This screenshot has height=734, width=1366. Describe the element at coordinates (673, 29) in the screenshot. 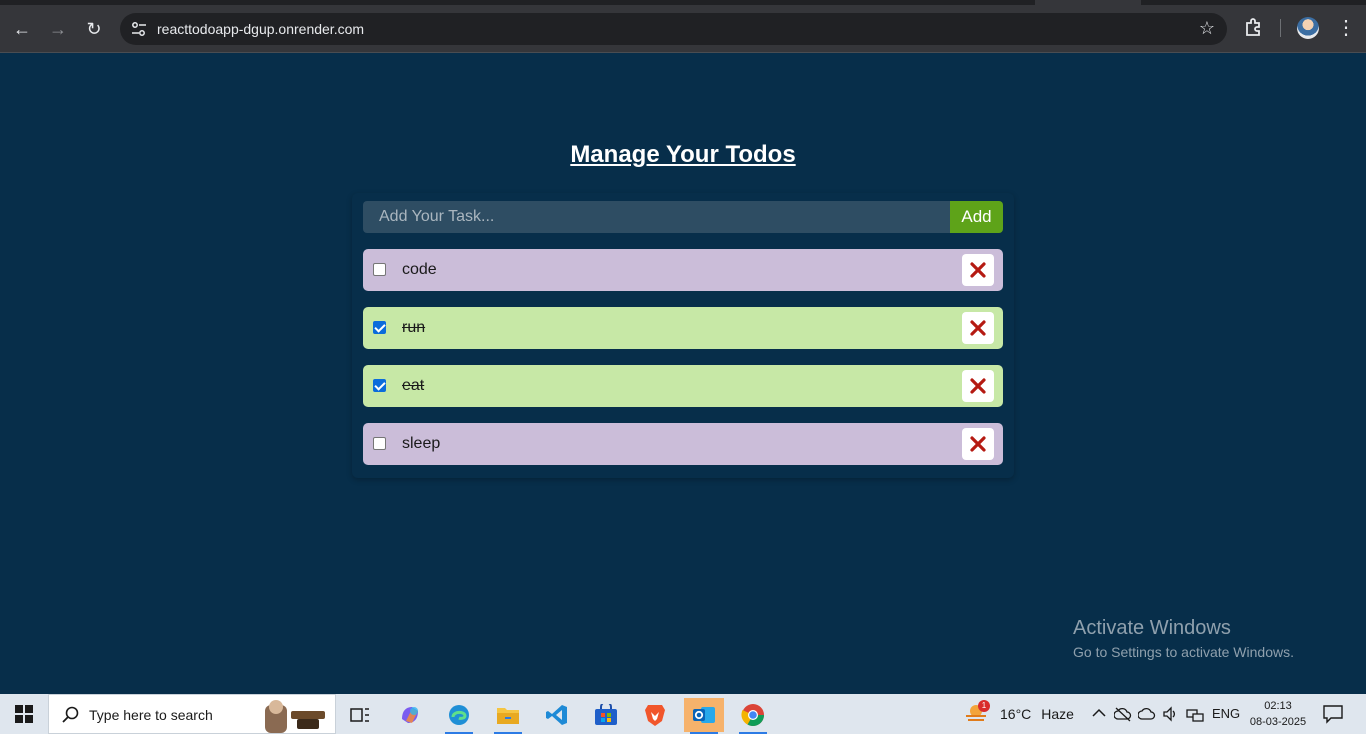

I see `address-bar: reacttodoapp-dgup.onrender.com ☆` at that location.